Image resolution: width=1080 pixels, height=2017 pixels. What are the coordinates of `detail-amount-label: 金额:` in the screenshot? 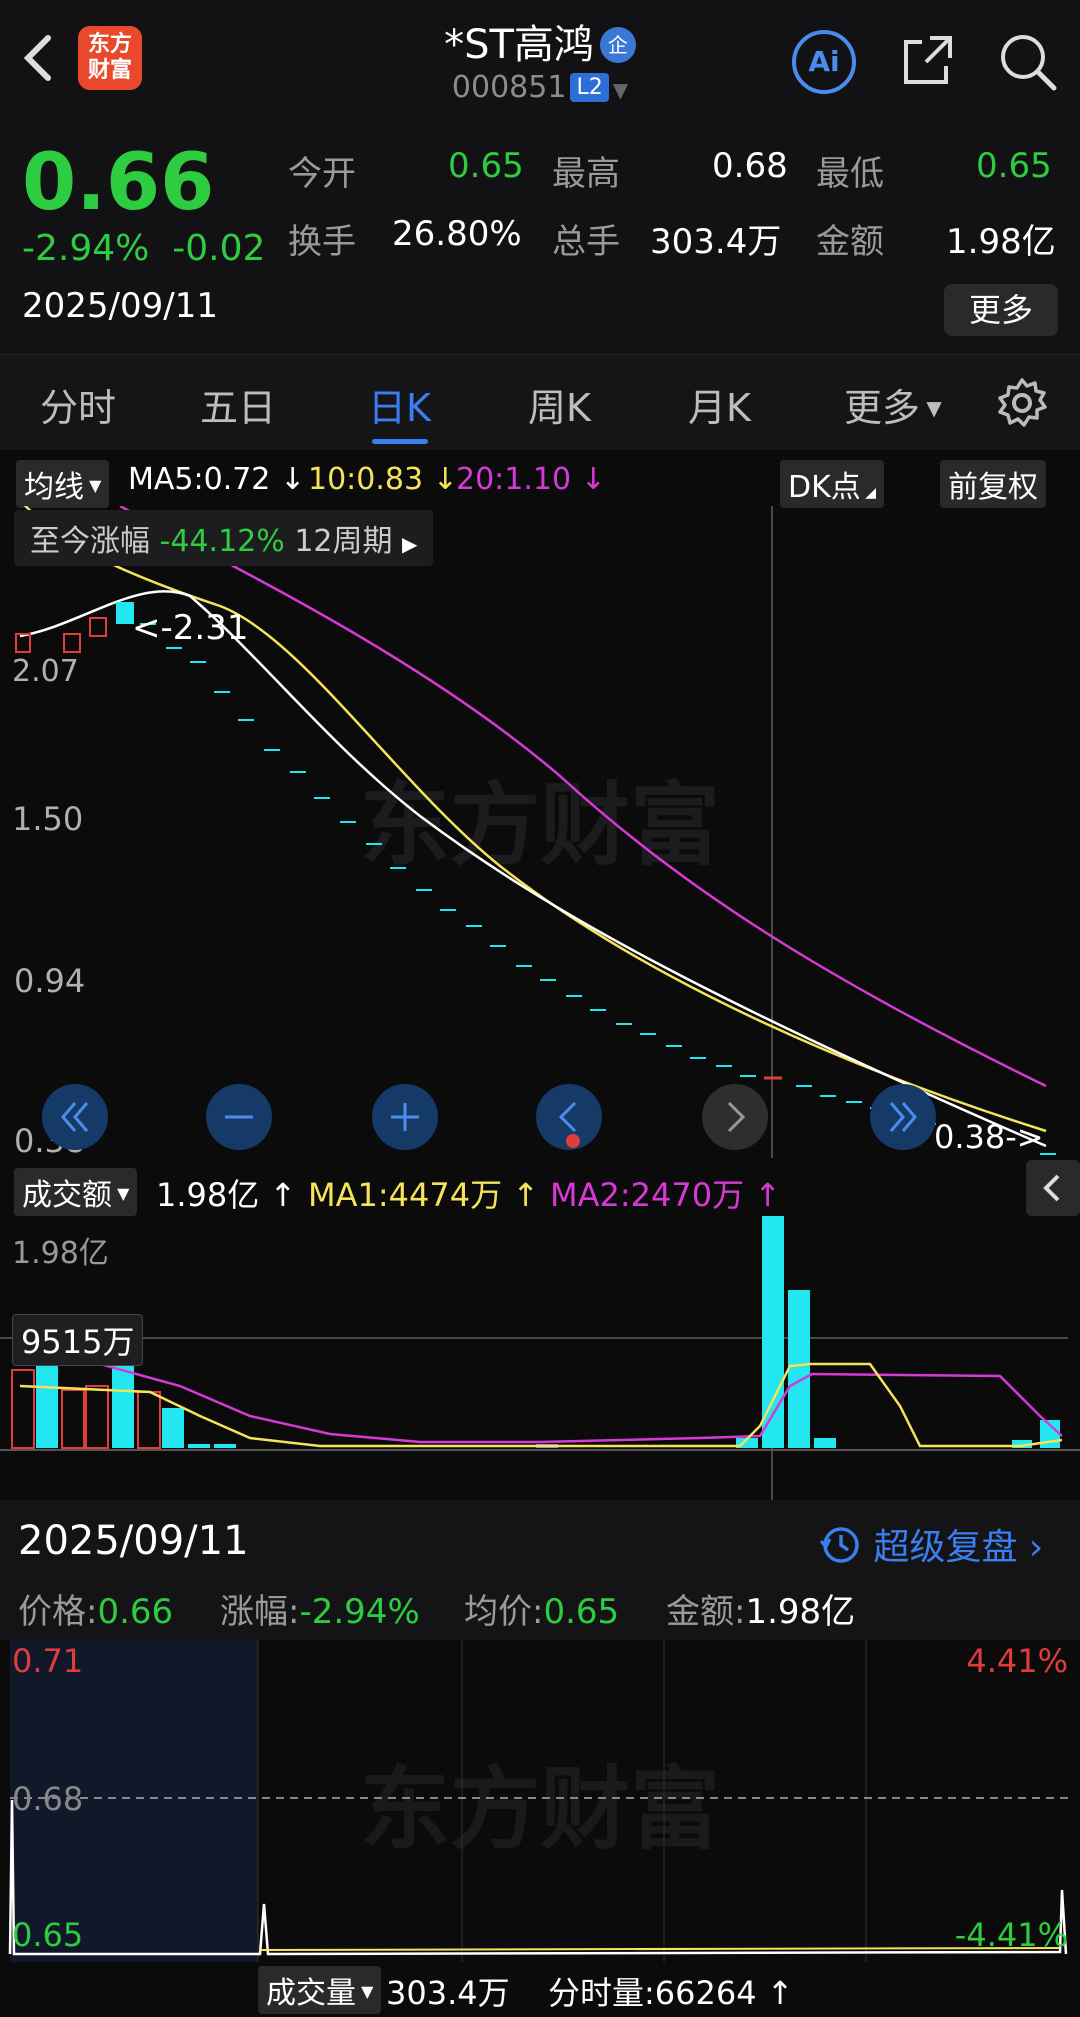 It's located at (706, 1612).